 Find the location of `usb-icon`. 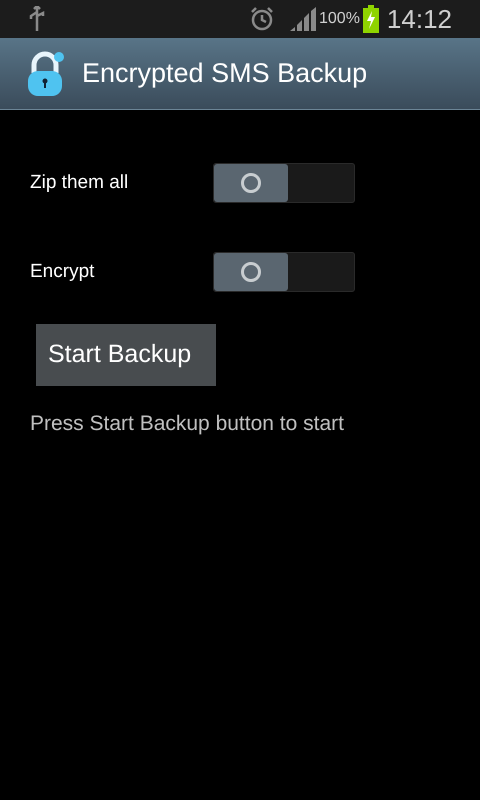

usb-icon is located at coordinates (37, 19).